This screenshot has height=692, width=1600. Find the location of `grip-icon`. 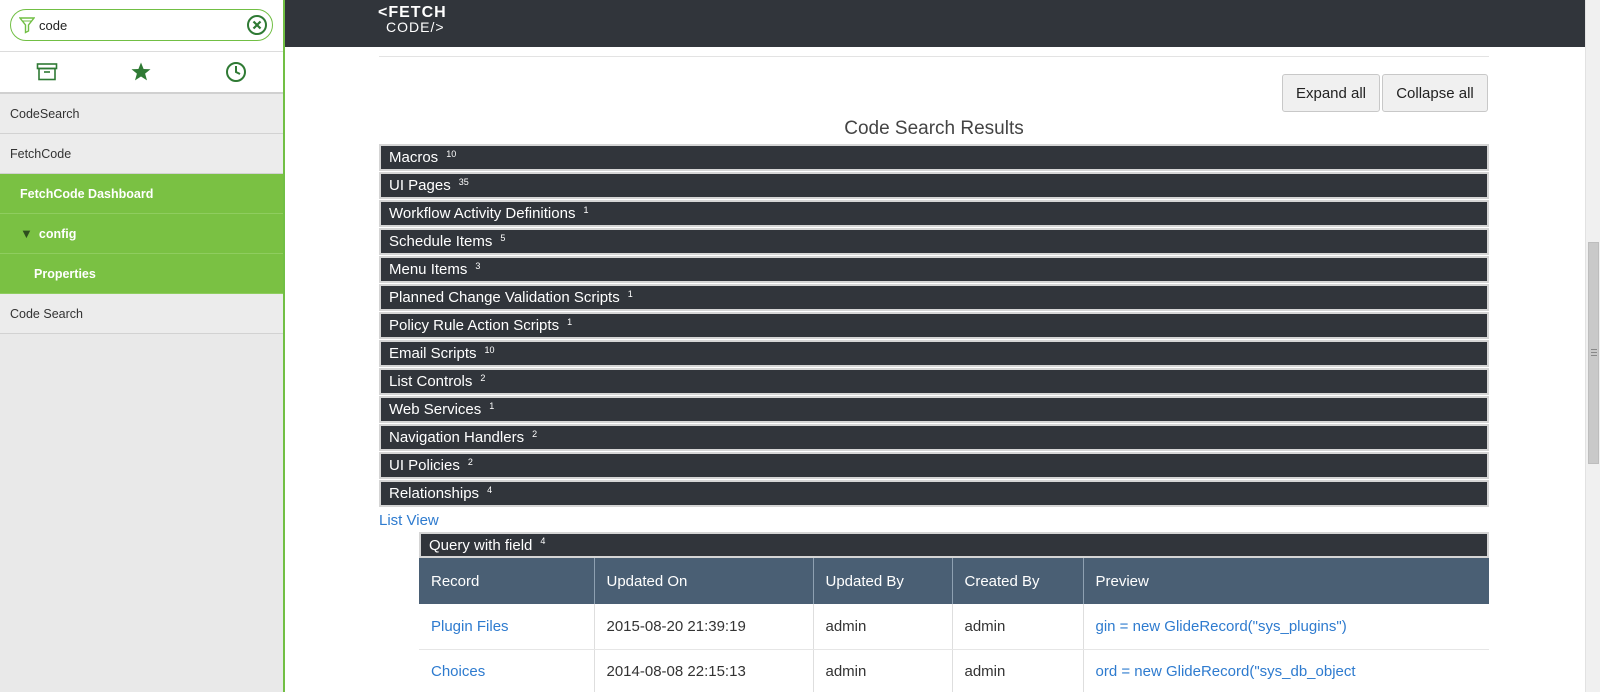

grip-icon is located at coordinates (1594, 349).